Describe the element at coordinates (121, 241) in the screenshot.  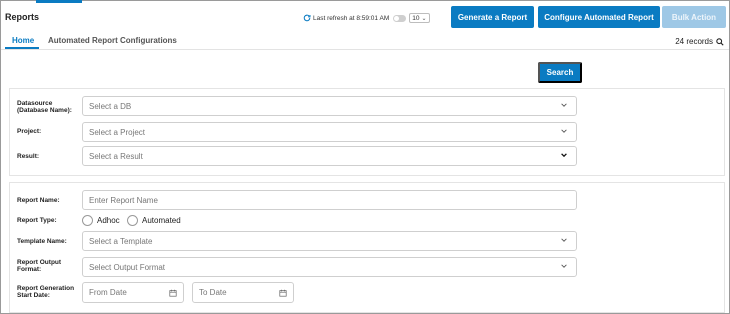
I see `template-placeholder: Select a Template` at that location.